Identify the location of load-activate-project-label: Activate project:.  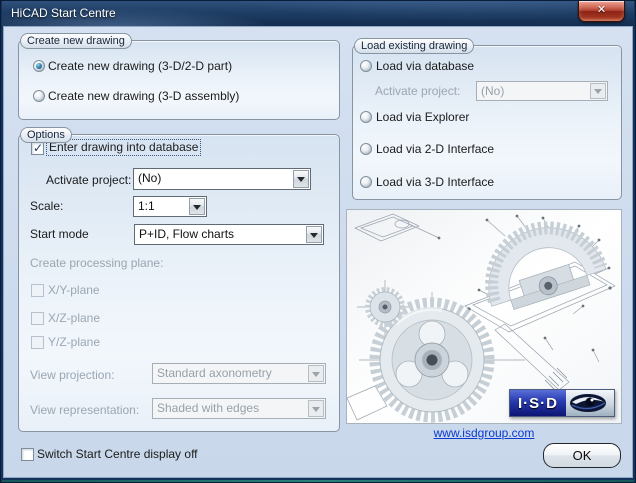
(418, 91).